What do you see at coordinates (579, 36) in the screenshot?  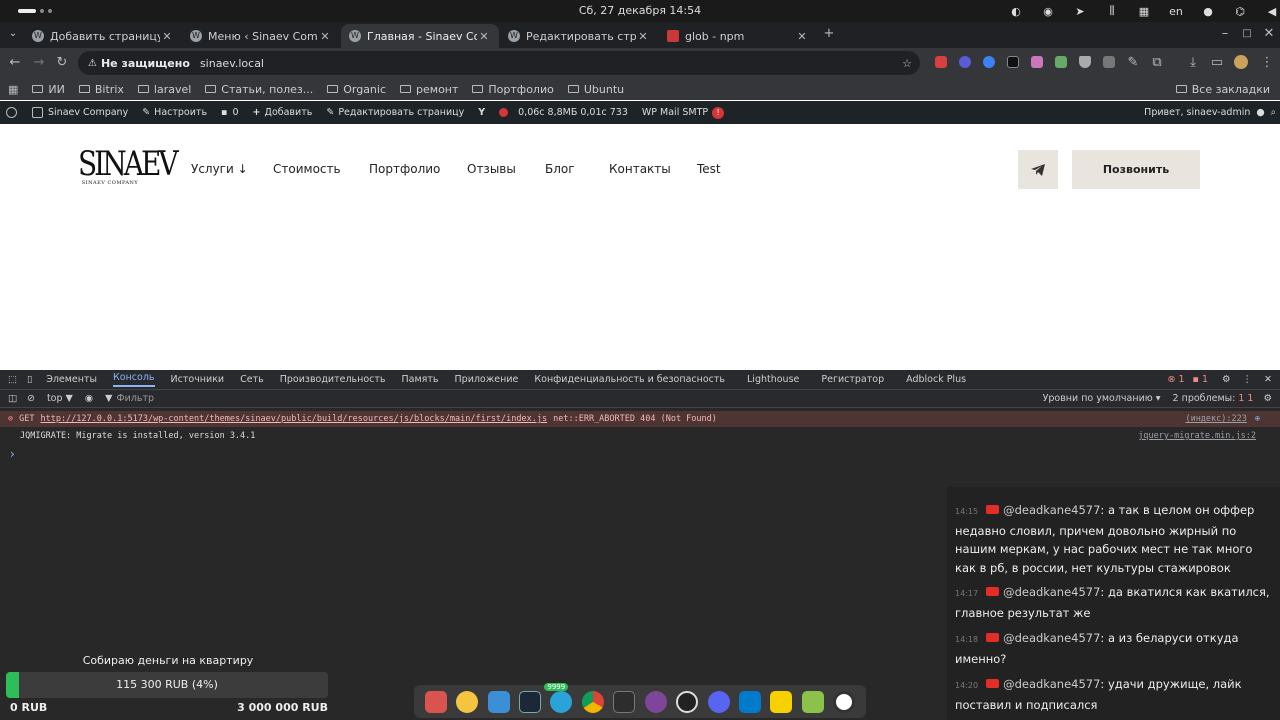 I see `browser-tab: W Редактировать страницу ‹ ✕` at bounding box center [579, 36].